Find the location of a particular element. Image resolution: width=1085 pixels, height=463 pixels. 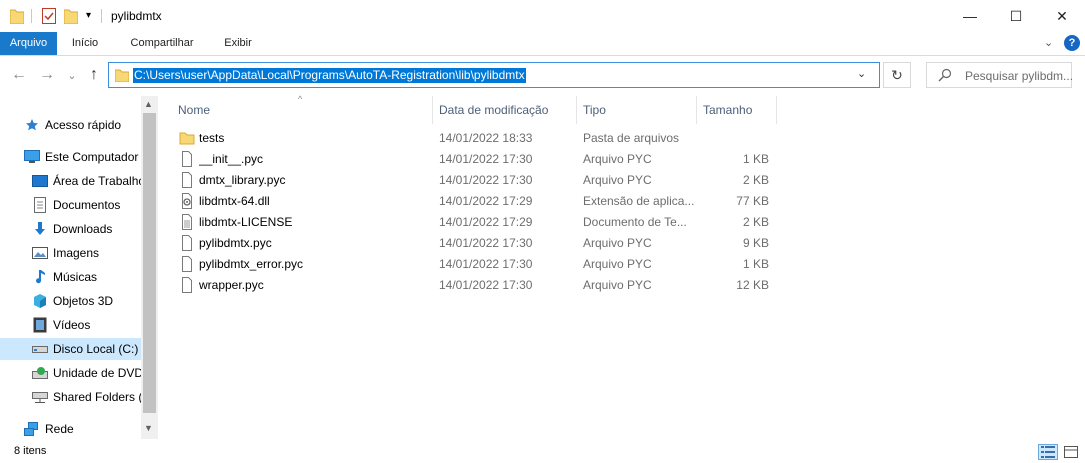

sidebar-item-label: Acesso rápido is located at coordinates (83, 125).